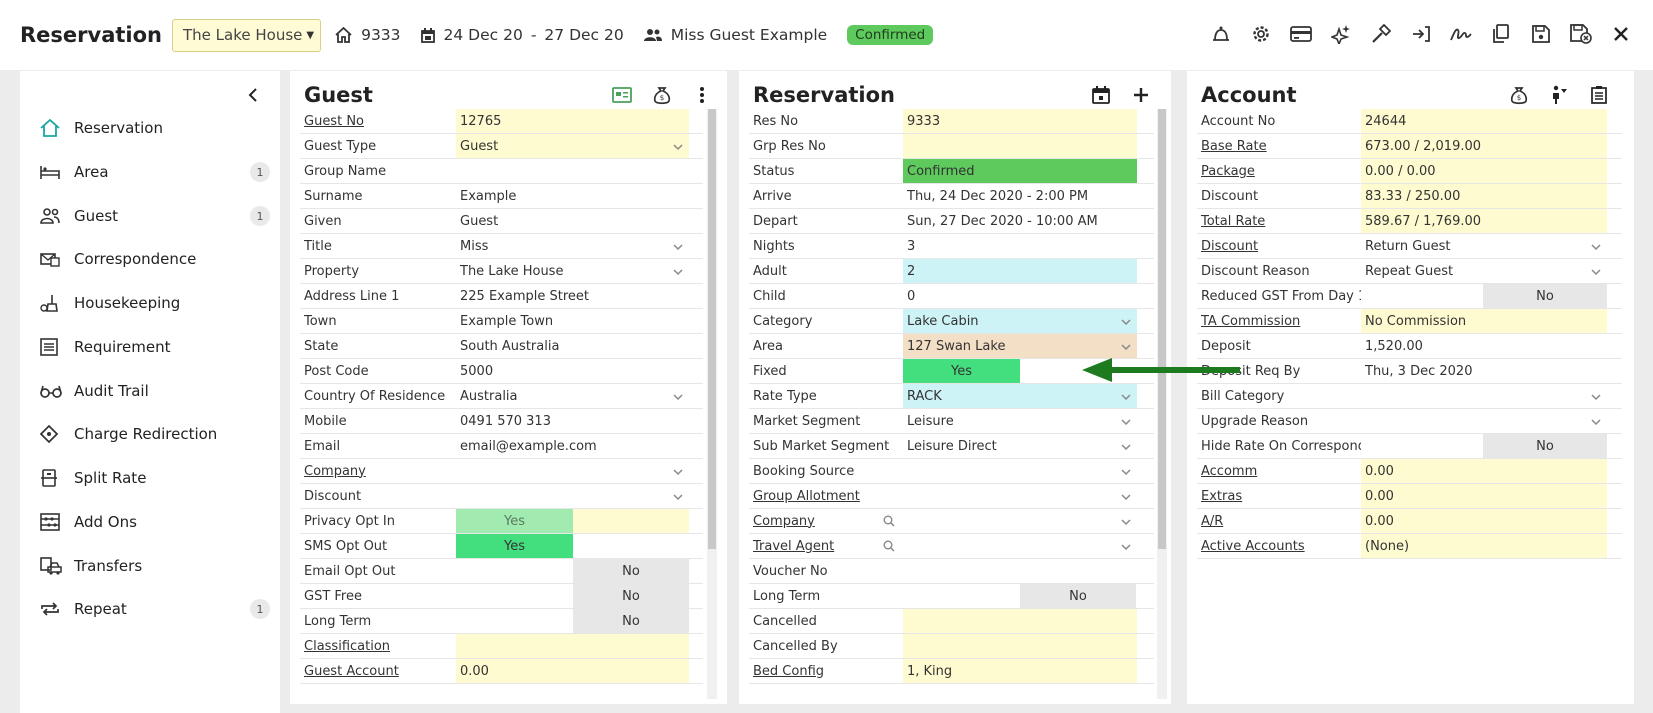  Describe the element at coordinates (826, 546) in the screenshot. I see `field-label: Travel Agent` at that location.